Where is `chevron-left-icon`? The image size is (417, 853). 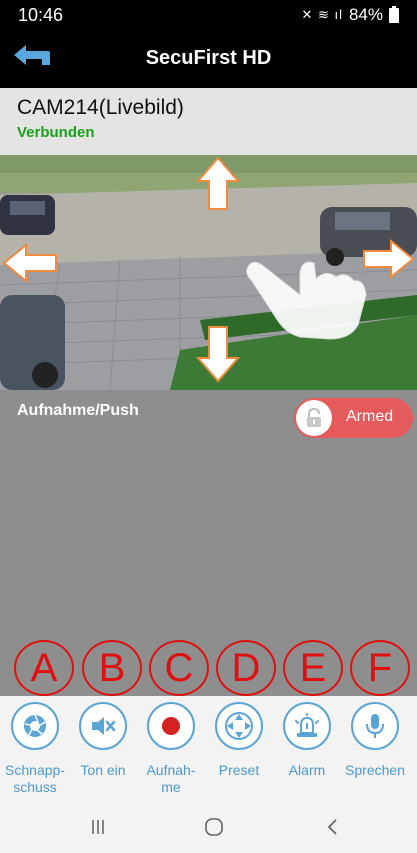 chevron-left-icon is located at coordinates (332, 827).